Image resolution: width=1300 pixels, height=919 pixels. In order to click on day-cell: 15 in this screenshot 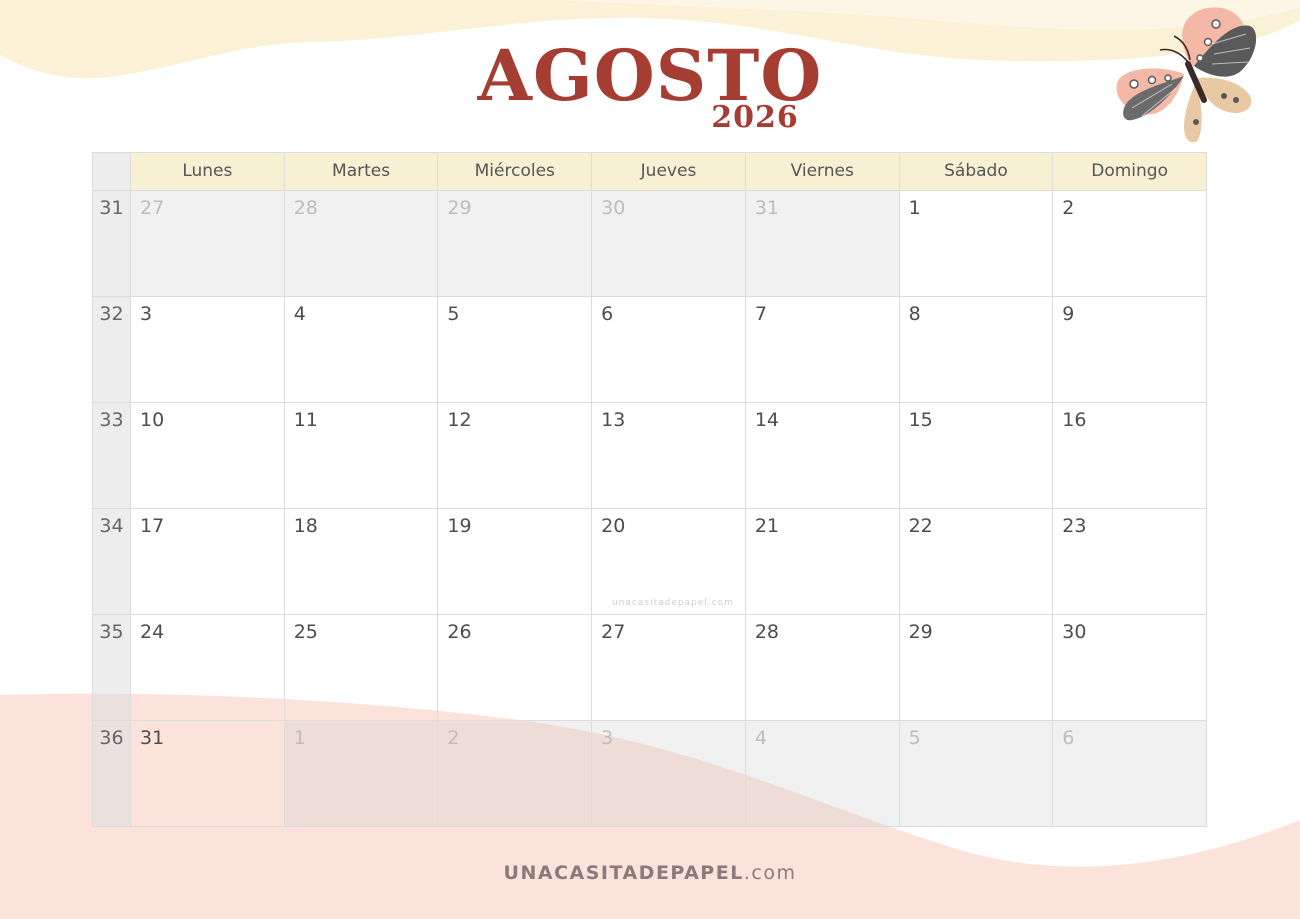, I will do `click(976, 456)`.